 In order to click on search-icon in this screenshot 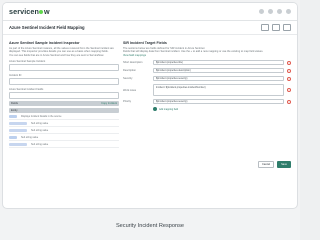, I will do `click(261, 11)`.